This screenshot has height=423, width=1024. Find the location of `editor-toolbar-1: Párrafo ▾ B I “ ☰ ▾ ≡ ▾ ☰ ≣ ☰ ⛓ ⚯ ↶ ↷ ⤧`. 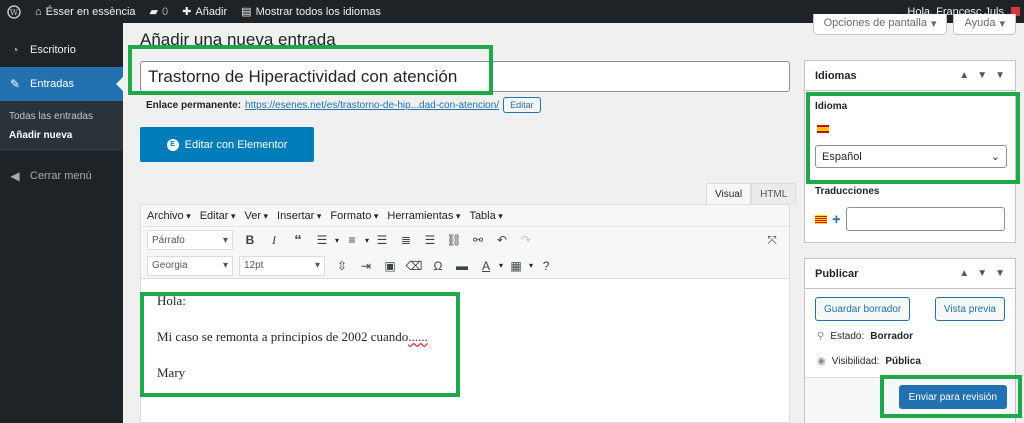

editor-toolbar-1: Párrafo ▾ B I “ ☰ ▾ ≡ ▾ ☰ ≣ ☰ ⛓ ⚯ ↶ ↷ ⤧ is located at coordinates (465, 240).